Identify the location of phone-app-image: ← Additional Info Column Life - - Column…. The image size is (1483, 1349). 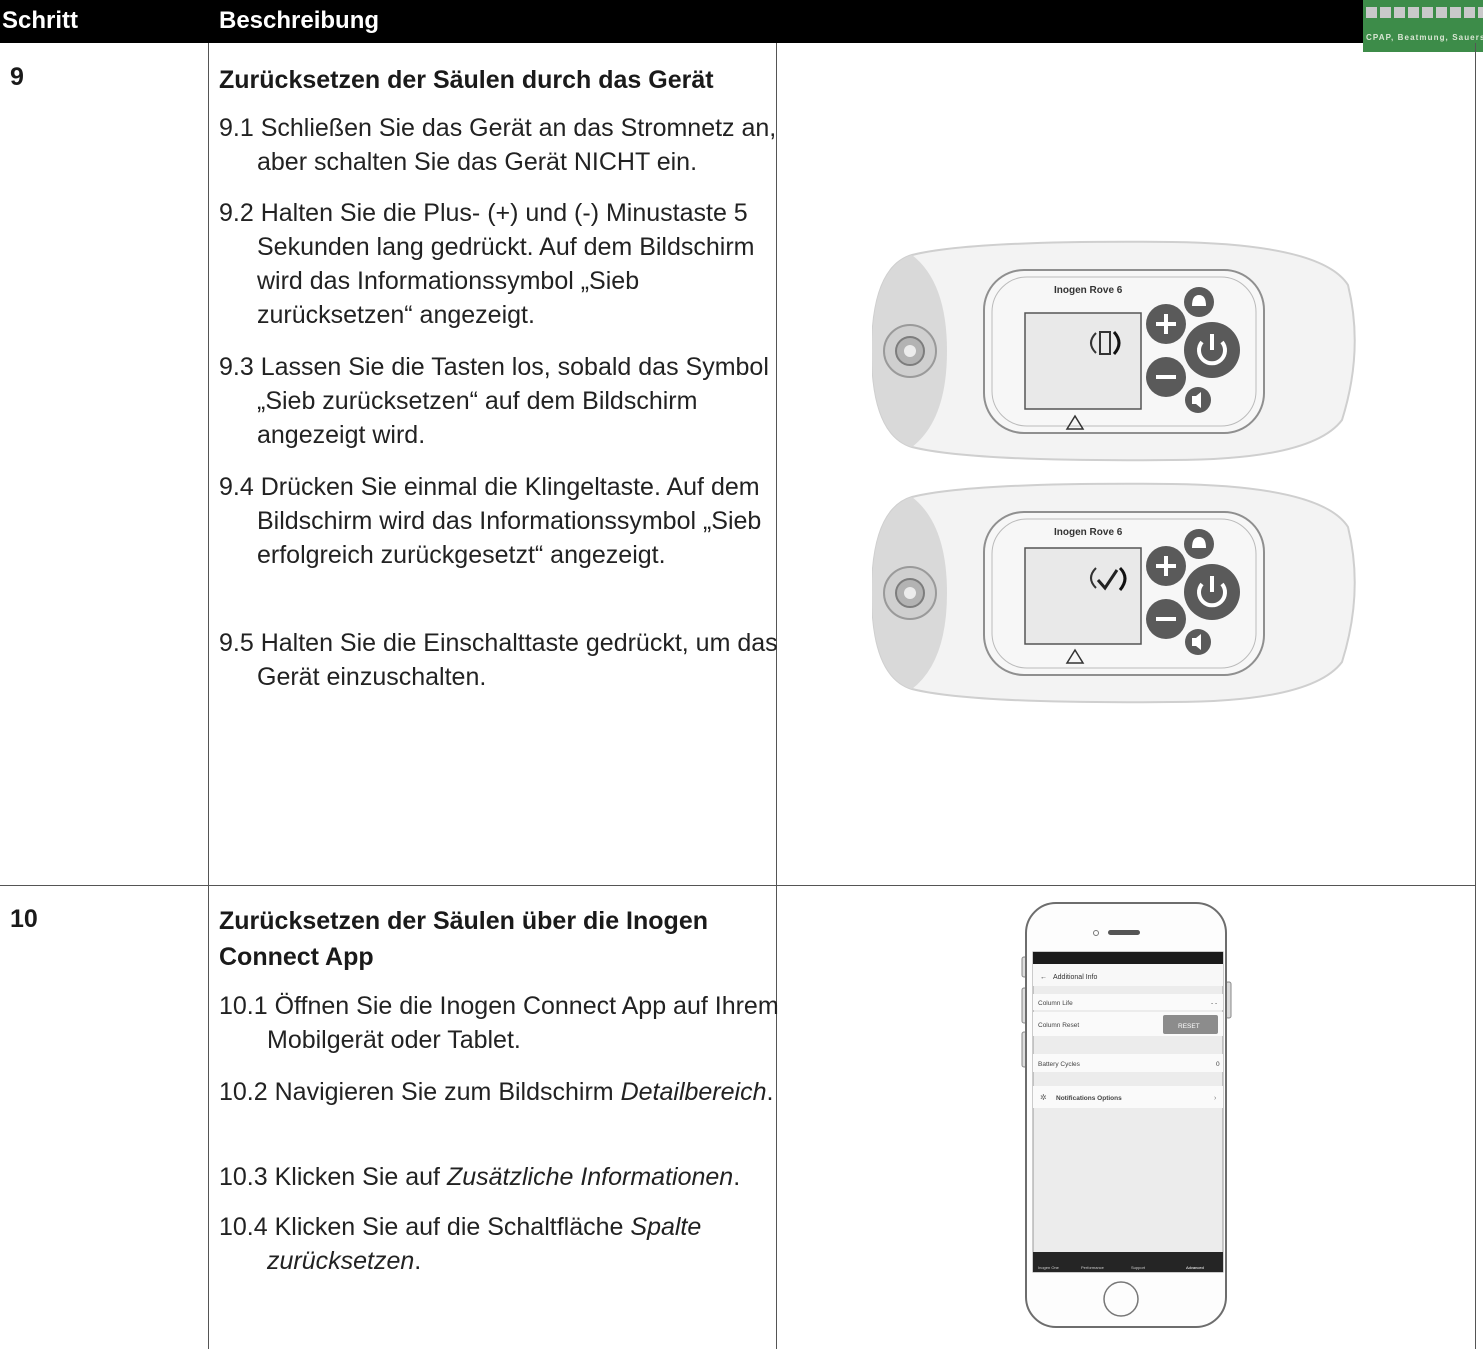
(1126, 1115).